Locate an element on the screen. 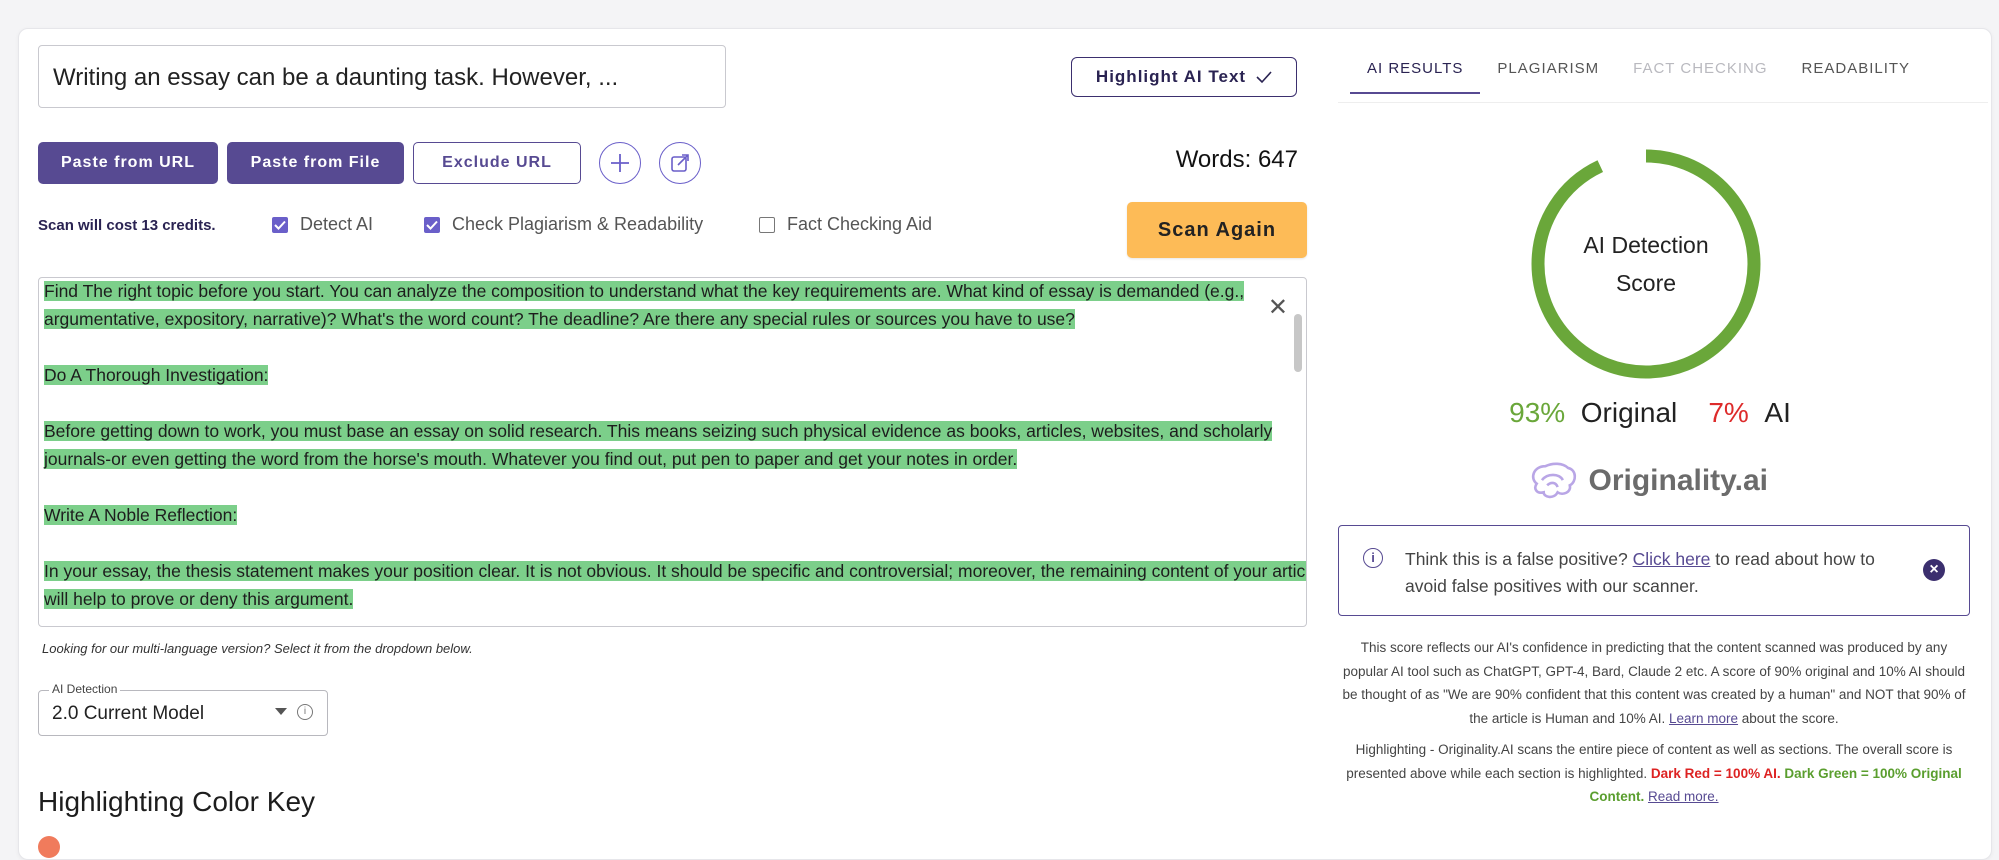 Image resolution: width=1999 pixels, height=860 pixels. detect-ai-checkbox: Detect AI is located at coordinates (322, 224).